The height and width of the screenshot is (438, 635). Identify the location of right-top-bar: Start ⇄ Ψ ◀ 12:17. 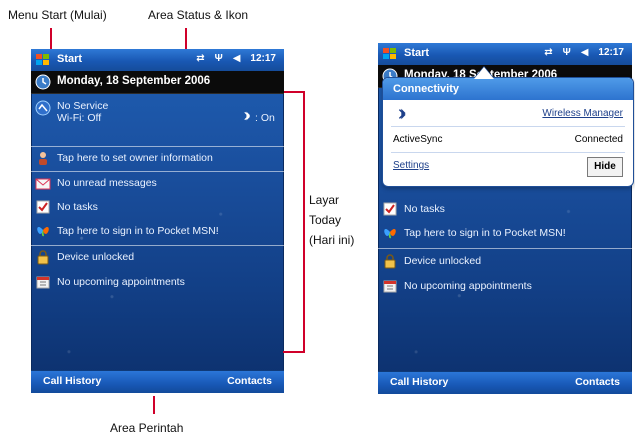
(505, 54).